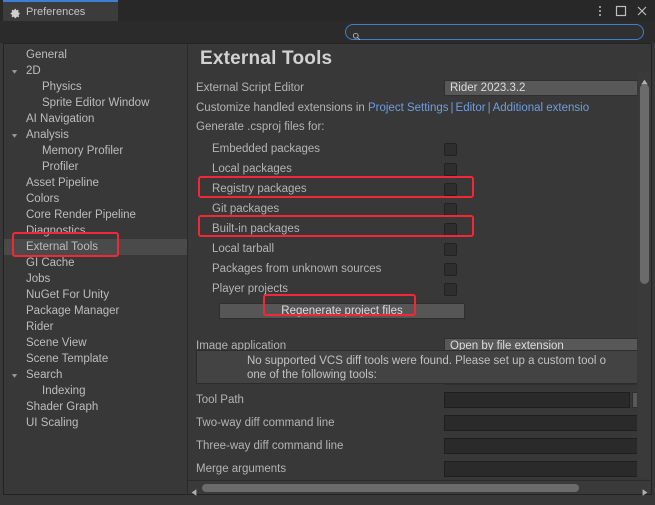 The image size is (655, 505). Describe the element at coordinates (450, 289) in the screenshot. I see `player-projects-checkbox` at that location.